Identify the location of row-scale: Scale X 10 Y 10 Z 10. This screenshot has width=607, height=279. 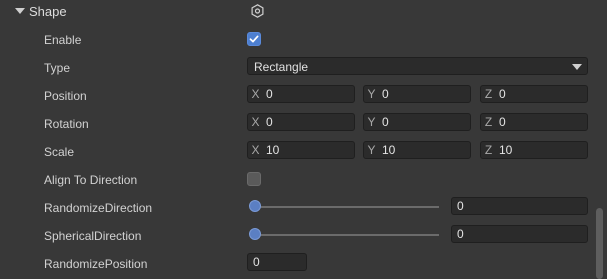
(296, 152).